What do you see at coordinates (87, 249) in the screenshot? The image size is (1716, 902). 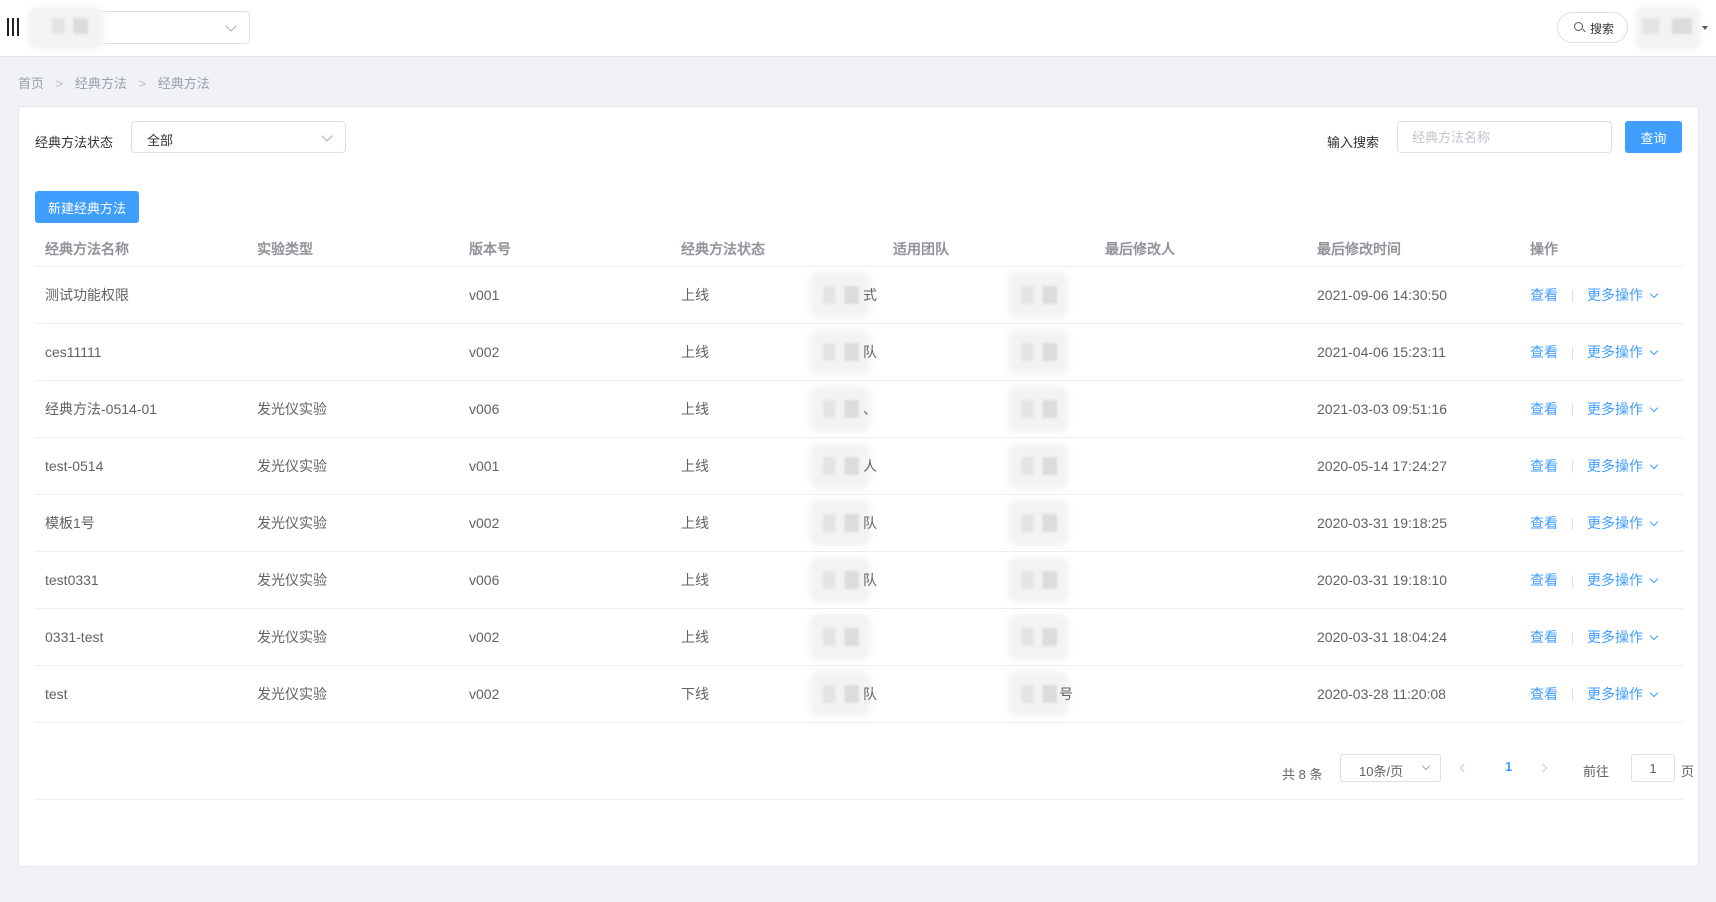 I see `header-name: 经典方法名称` at bounding box center [87, 249].